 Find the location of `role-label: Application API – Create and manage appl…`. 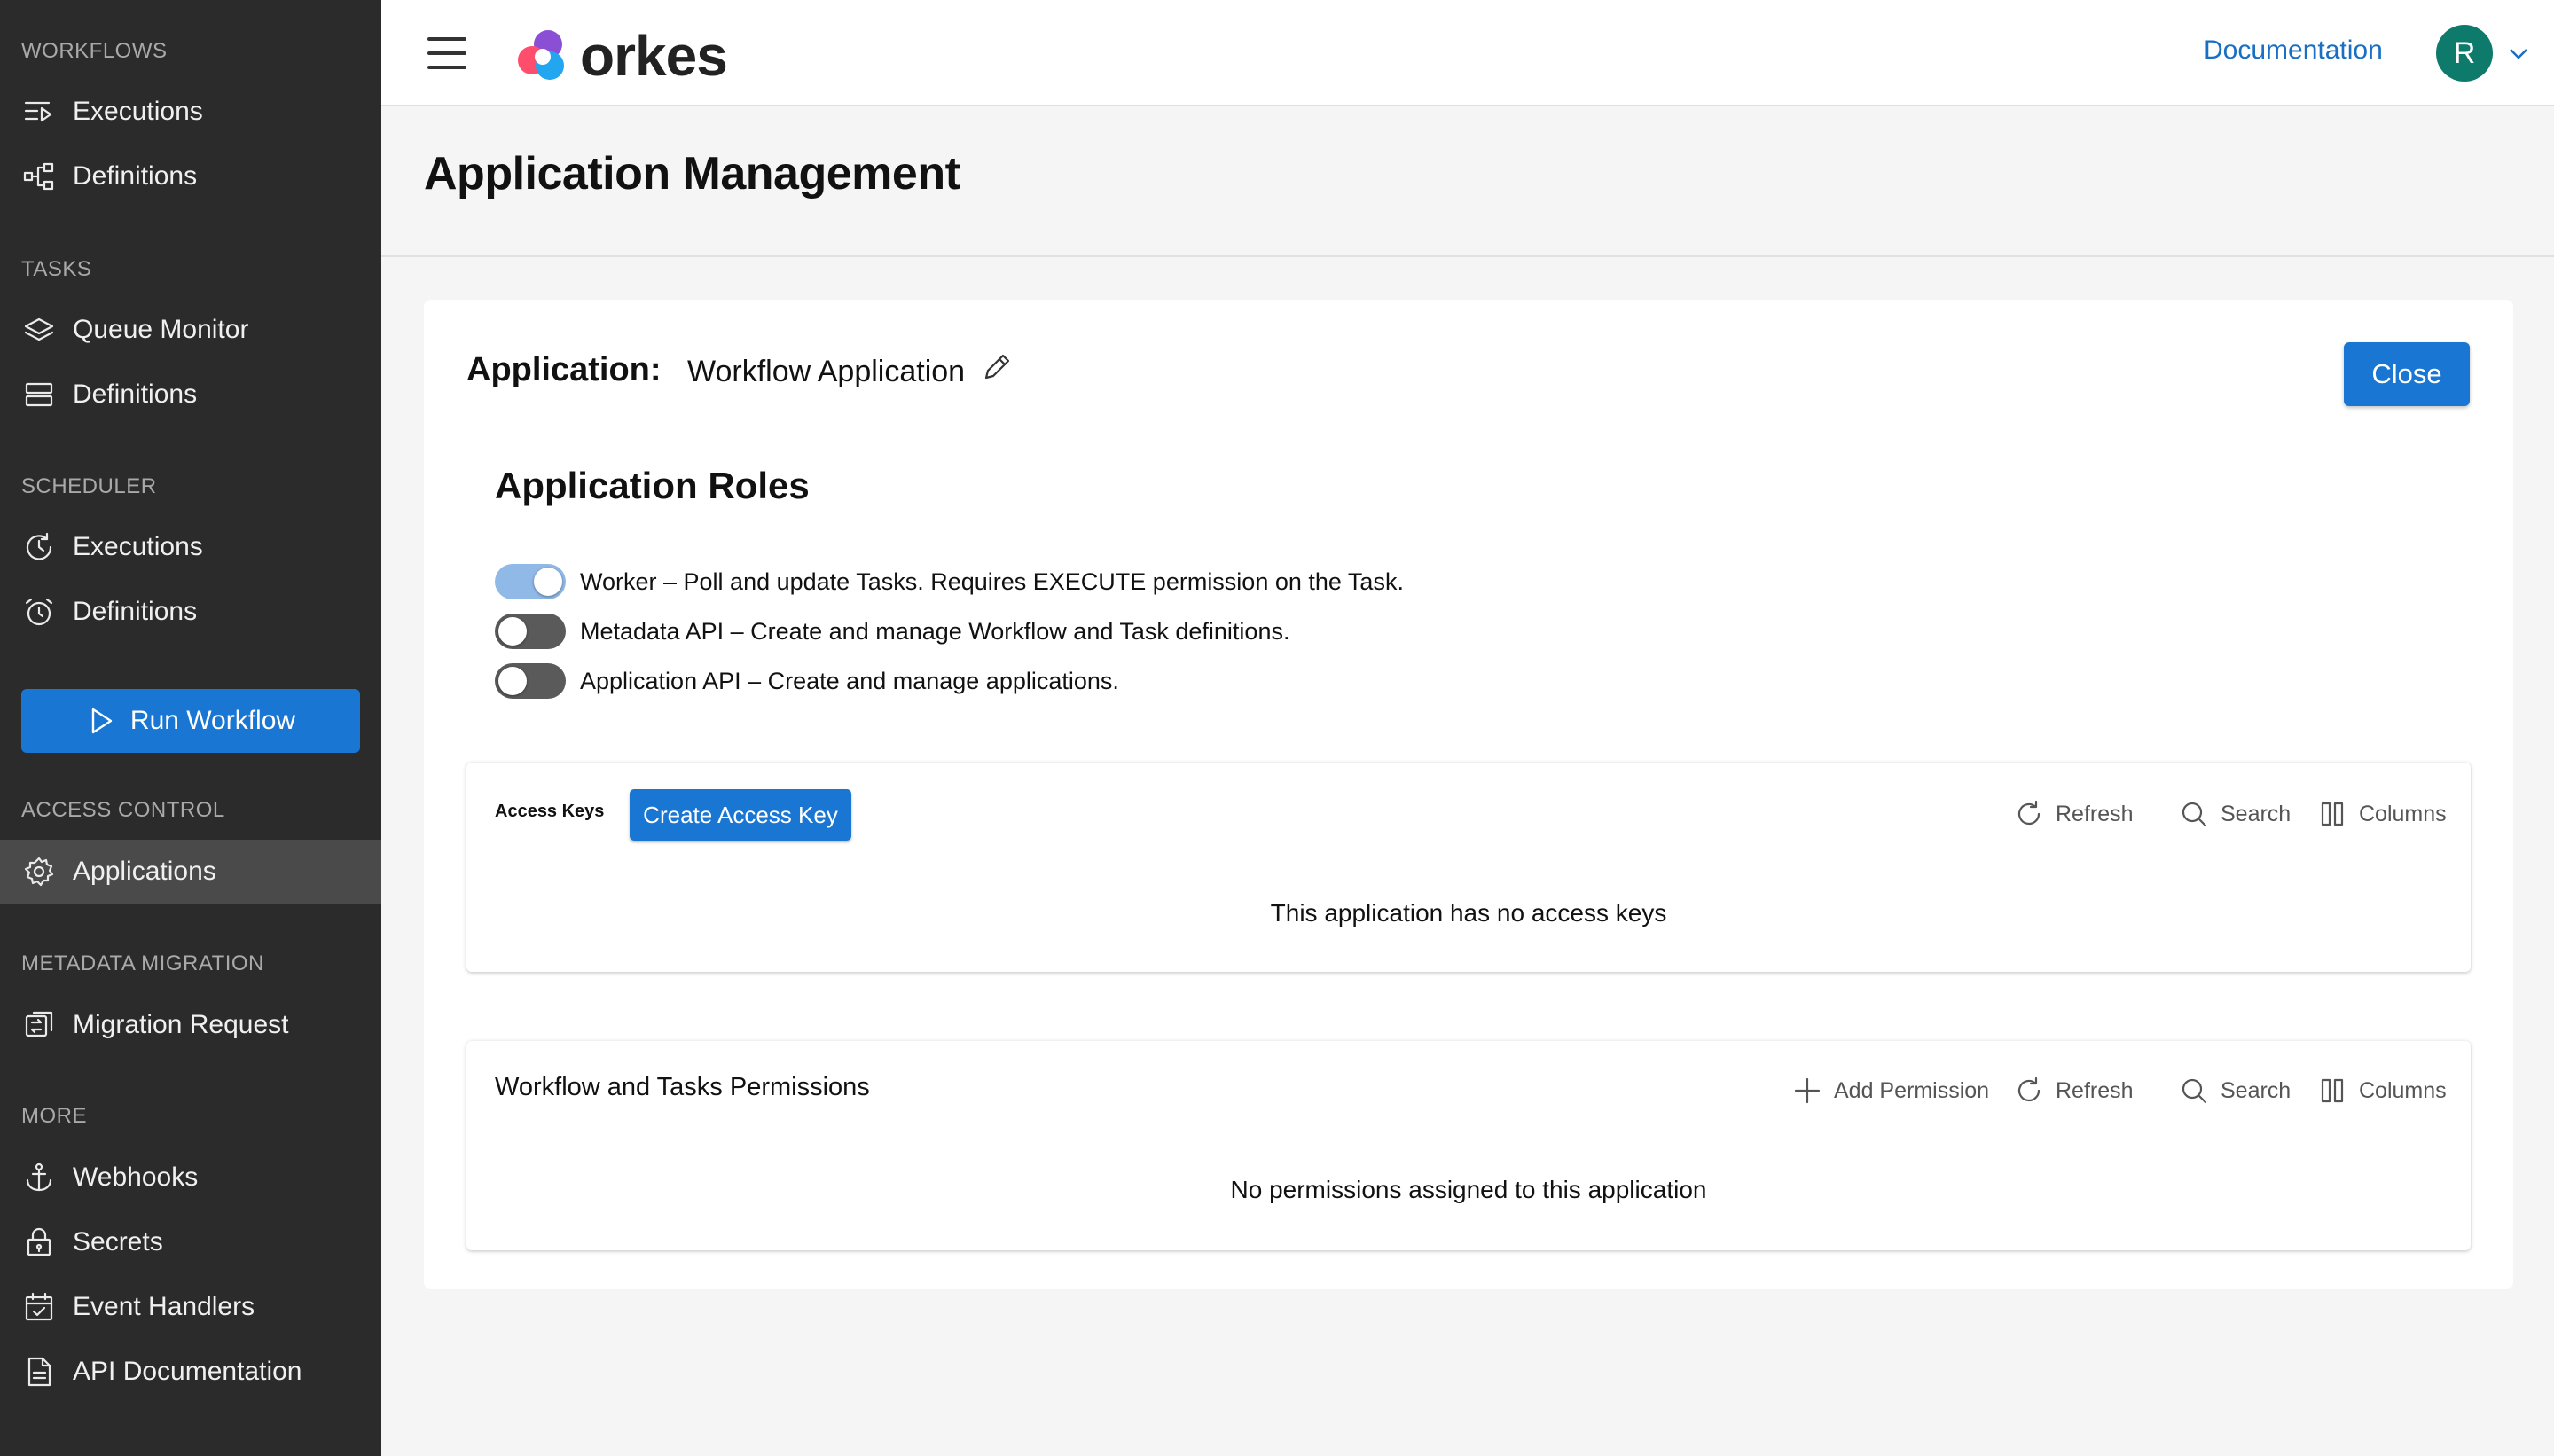

role-label: Application API – Create and manage appl… is located at coordinates (849, 680).